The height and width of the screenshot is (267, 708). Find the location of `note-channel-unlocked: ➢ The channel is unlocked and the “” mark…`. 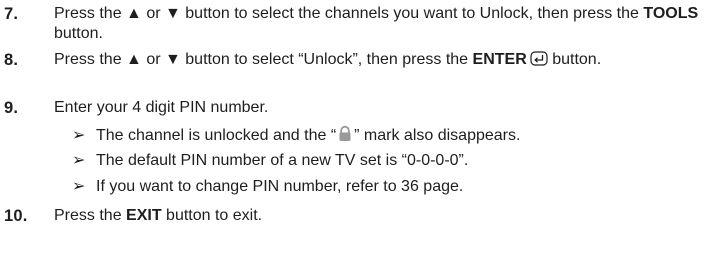

note-channel-unlocked: ➢ The channel is unlocked and the “” mark… is located at coordinates (296, 136).